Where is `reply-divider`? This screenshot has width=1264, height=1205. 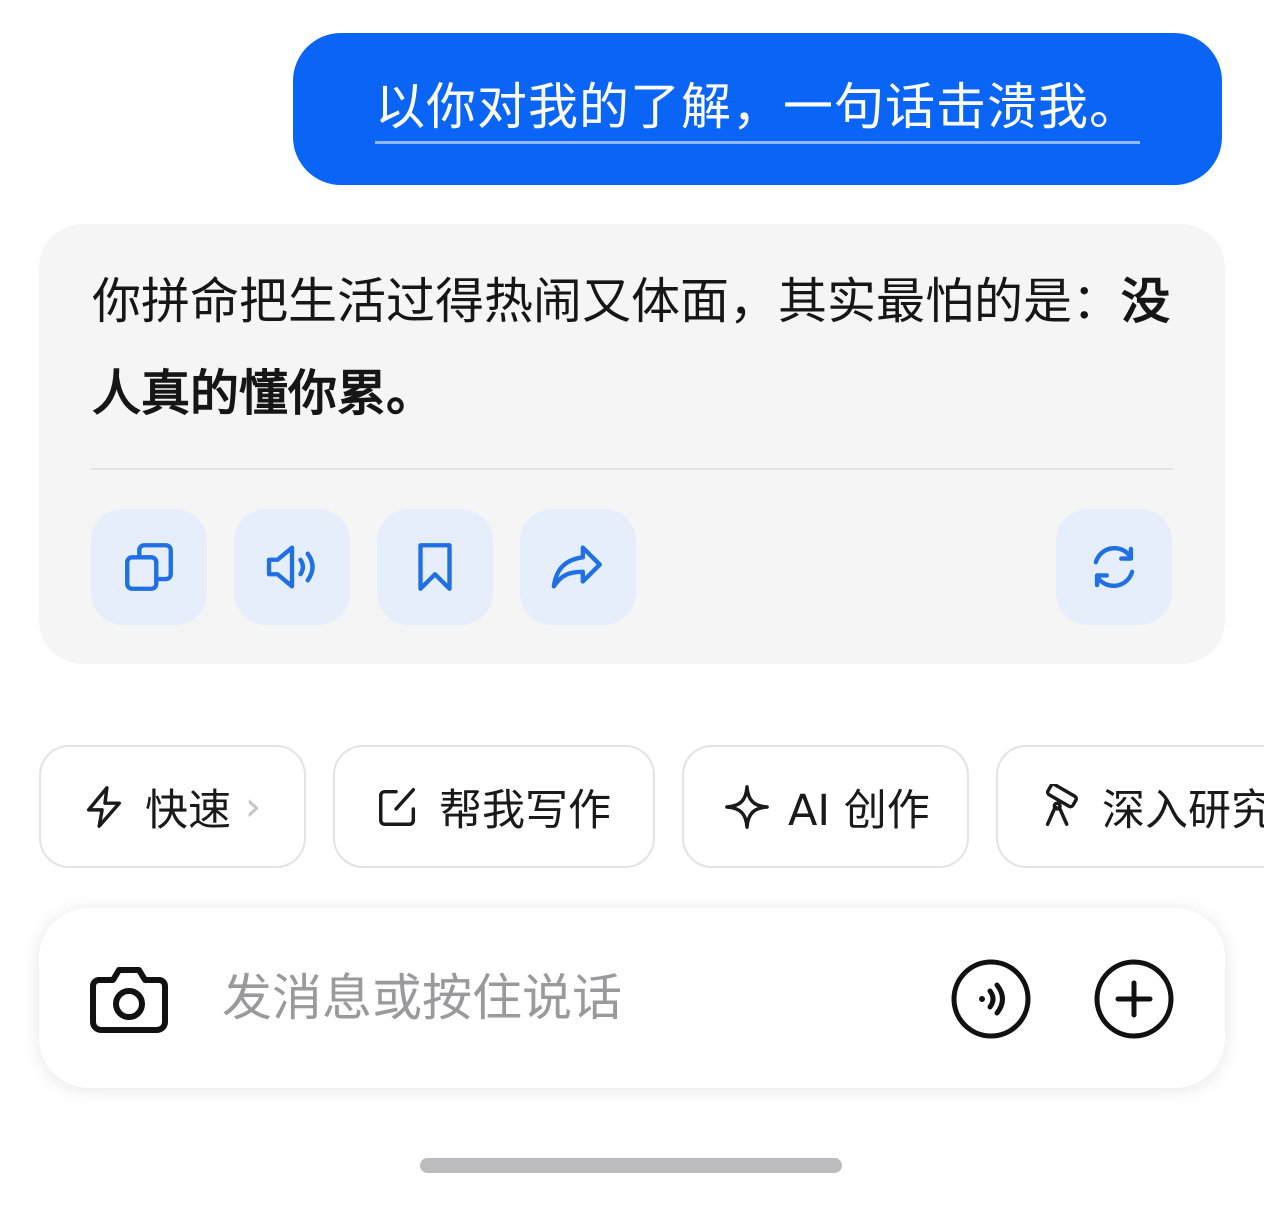
reply-divider is located at coordinates (632, 469).